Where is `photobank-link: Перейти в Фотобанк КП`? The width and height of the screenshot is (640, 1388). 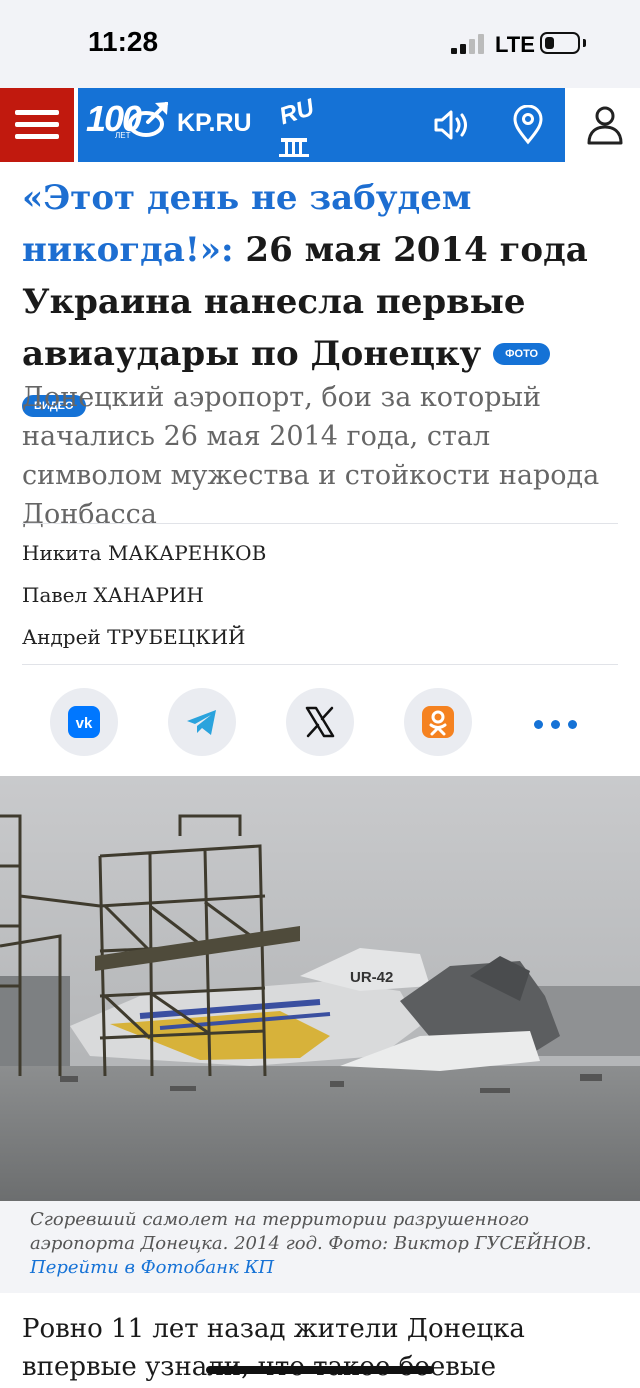 photobank-link: Перейти в Фотобанк КП is located at coordinates (152, 1267).